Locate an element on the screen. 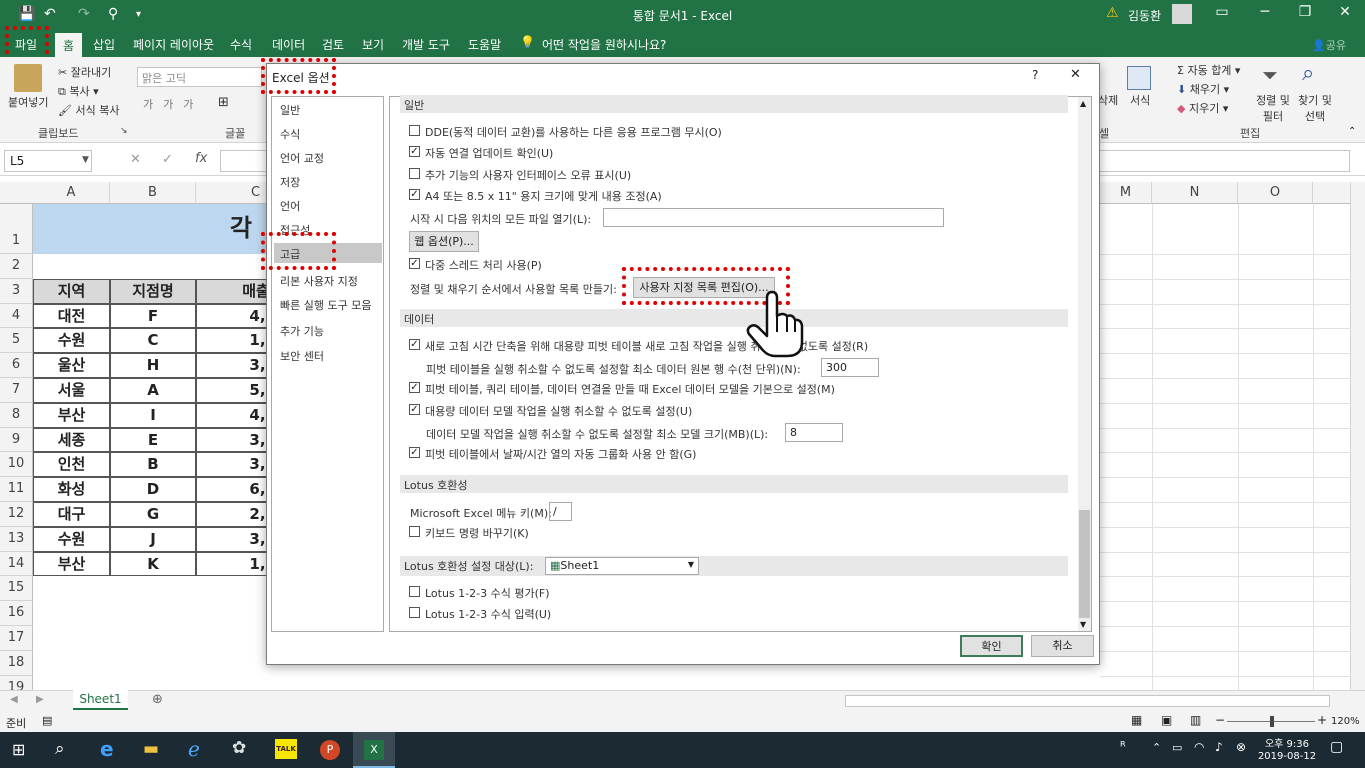 The height and width of the screenshot is (768, 1365). tab-insert: 삽입 is located at coordinates (104, 44).